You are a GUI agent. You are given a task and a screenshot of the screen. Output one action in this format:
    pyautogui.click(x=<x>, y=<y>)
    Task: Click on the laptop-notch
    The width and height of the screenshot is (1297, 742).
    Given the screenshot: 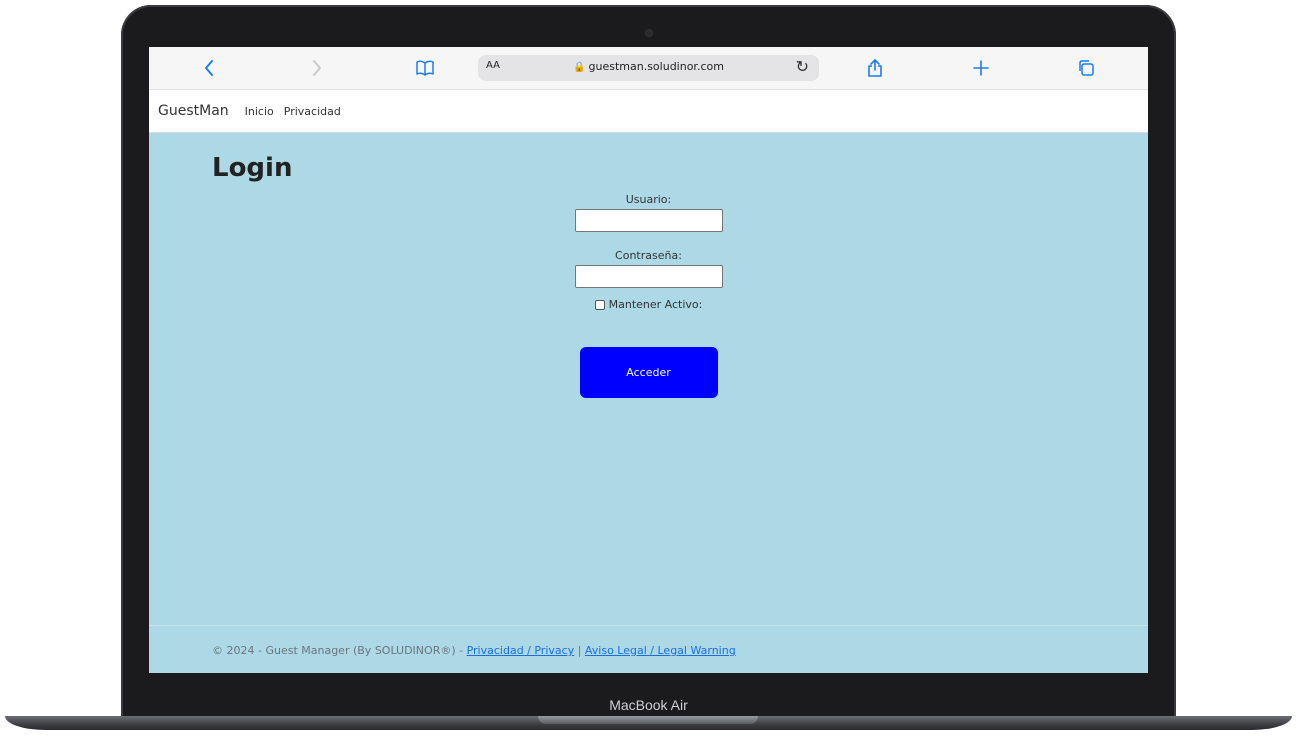 What is the action you would take?
    pyautogui.click(x=648, y=720)
    